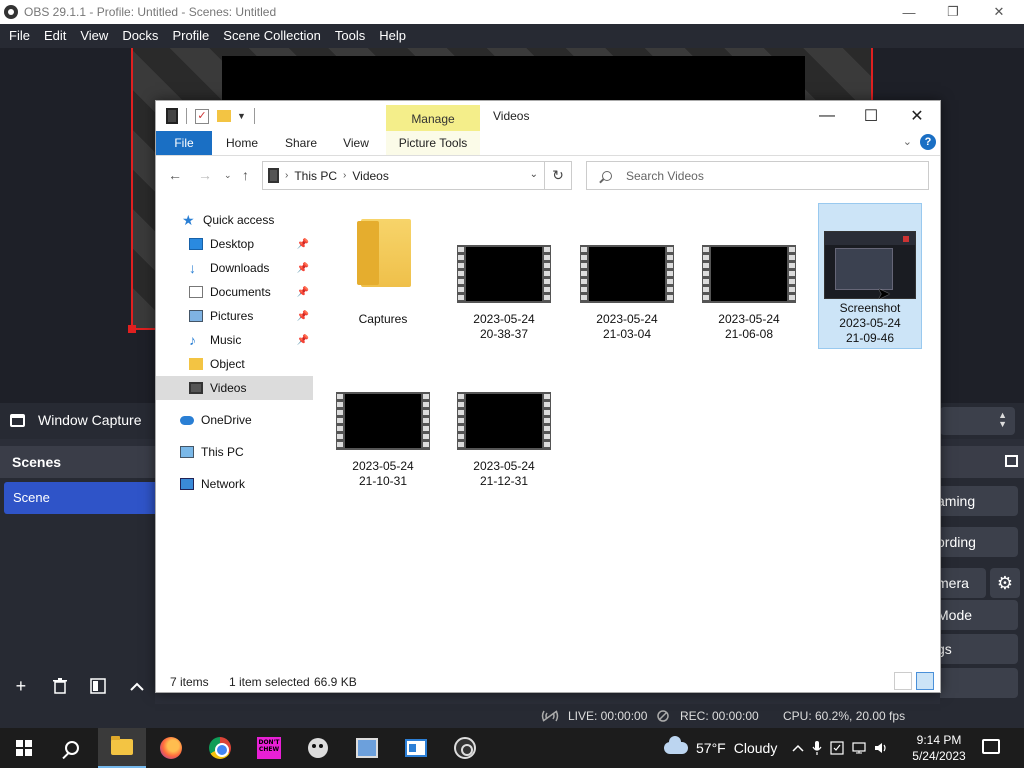  I want to click on address-bar: › This PC › Videos ⌄, so click(403, 175).